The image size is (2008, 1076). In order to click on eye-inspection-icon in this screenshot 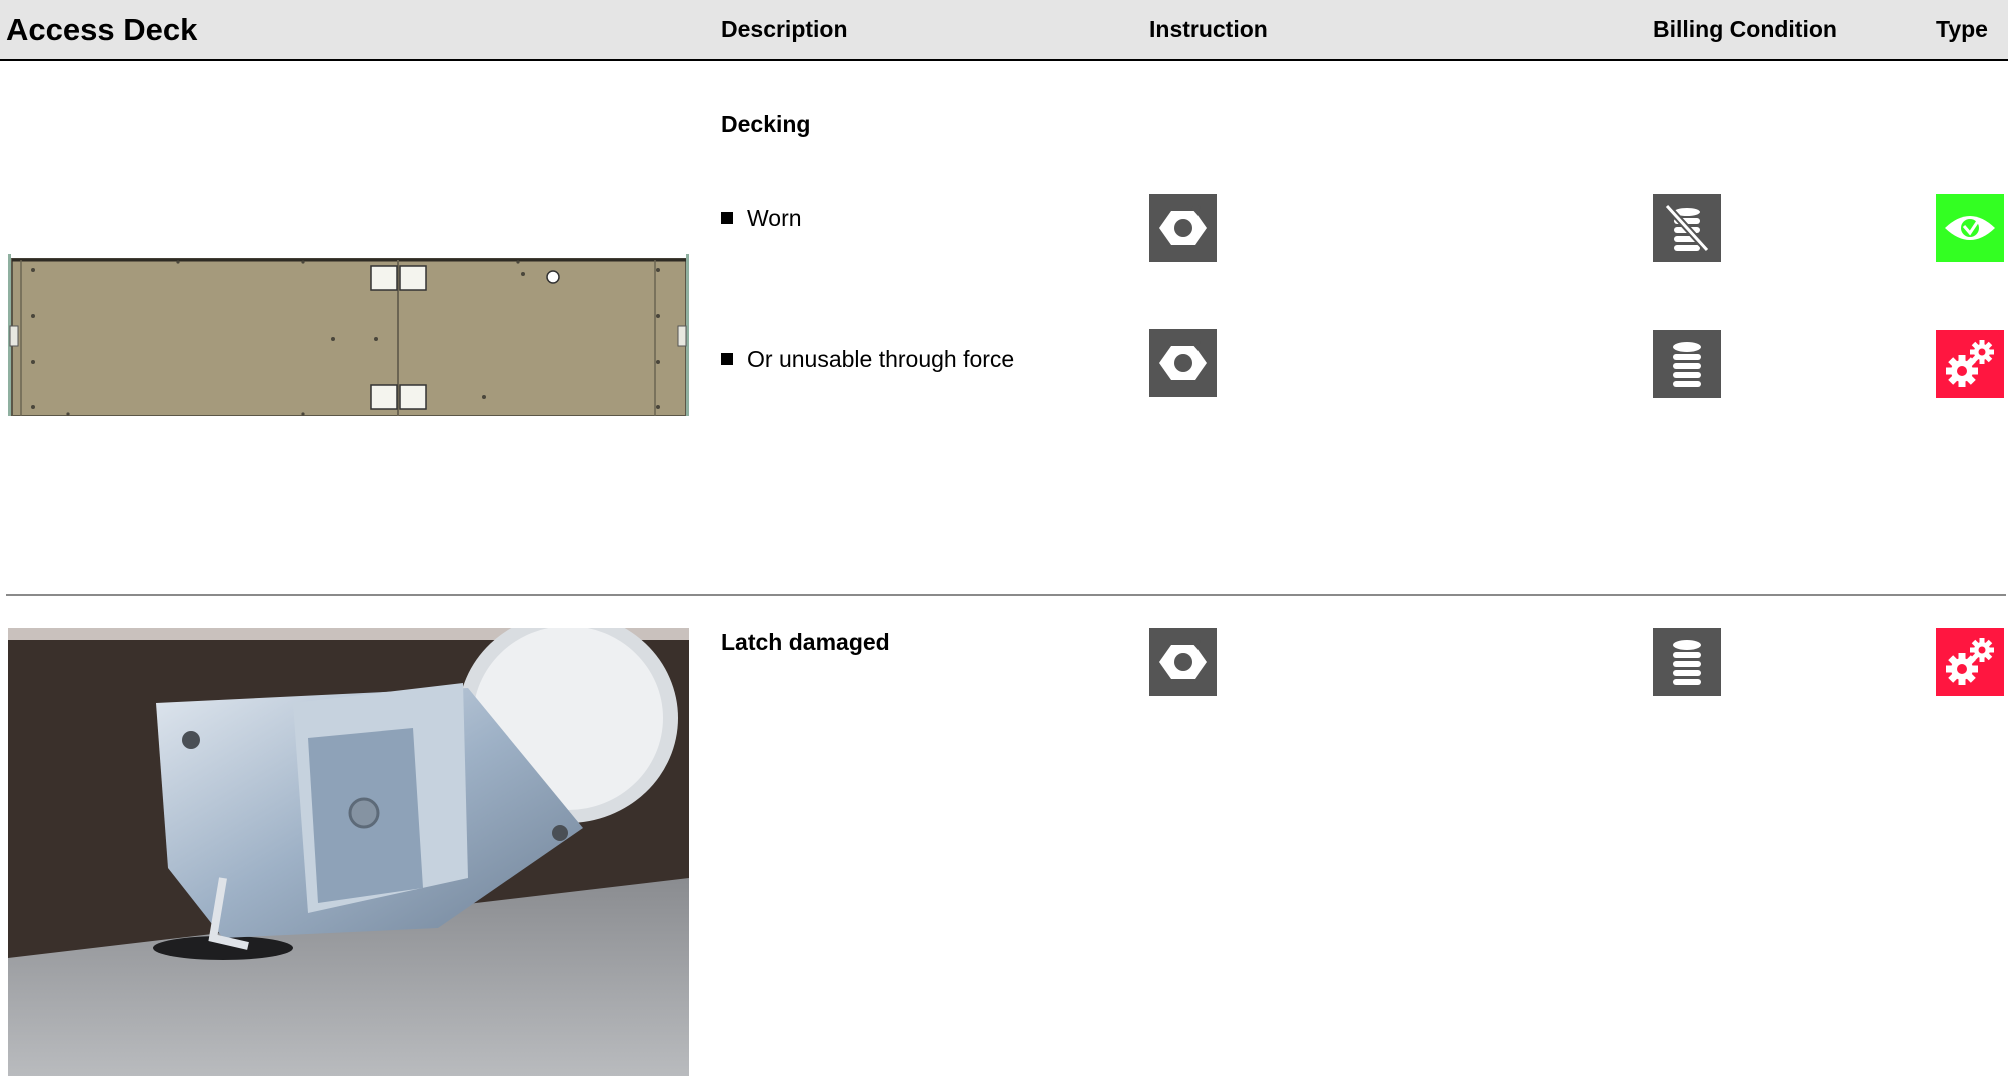, I will do `click(1970, 228)`.